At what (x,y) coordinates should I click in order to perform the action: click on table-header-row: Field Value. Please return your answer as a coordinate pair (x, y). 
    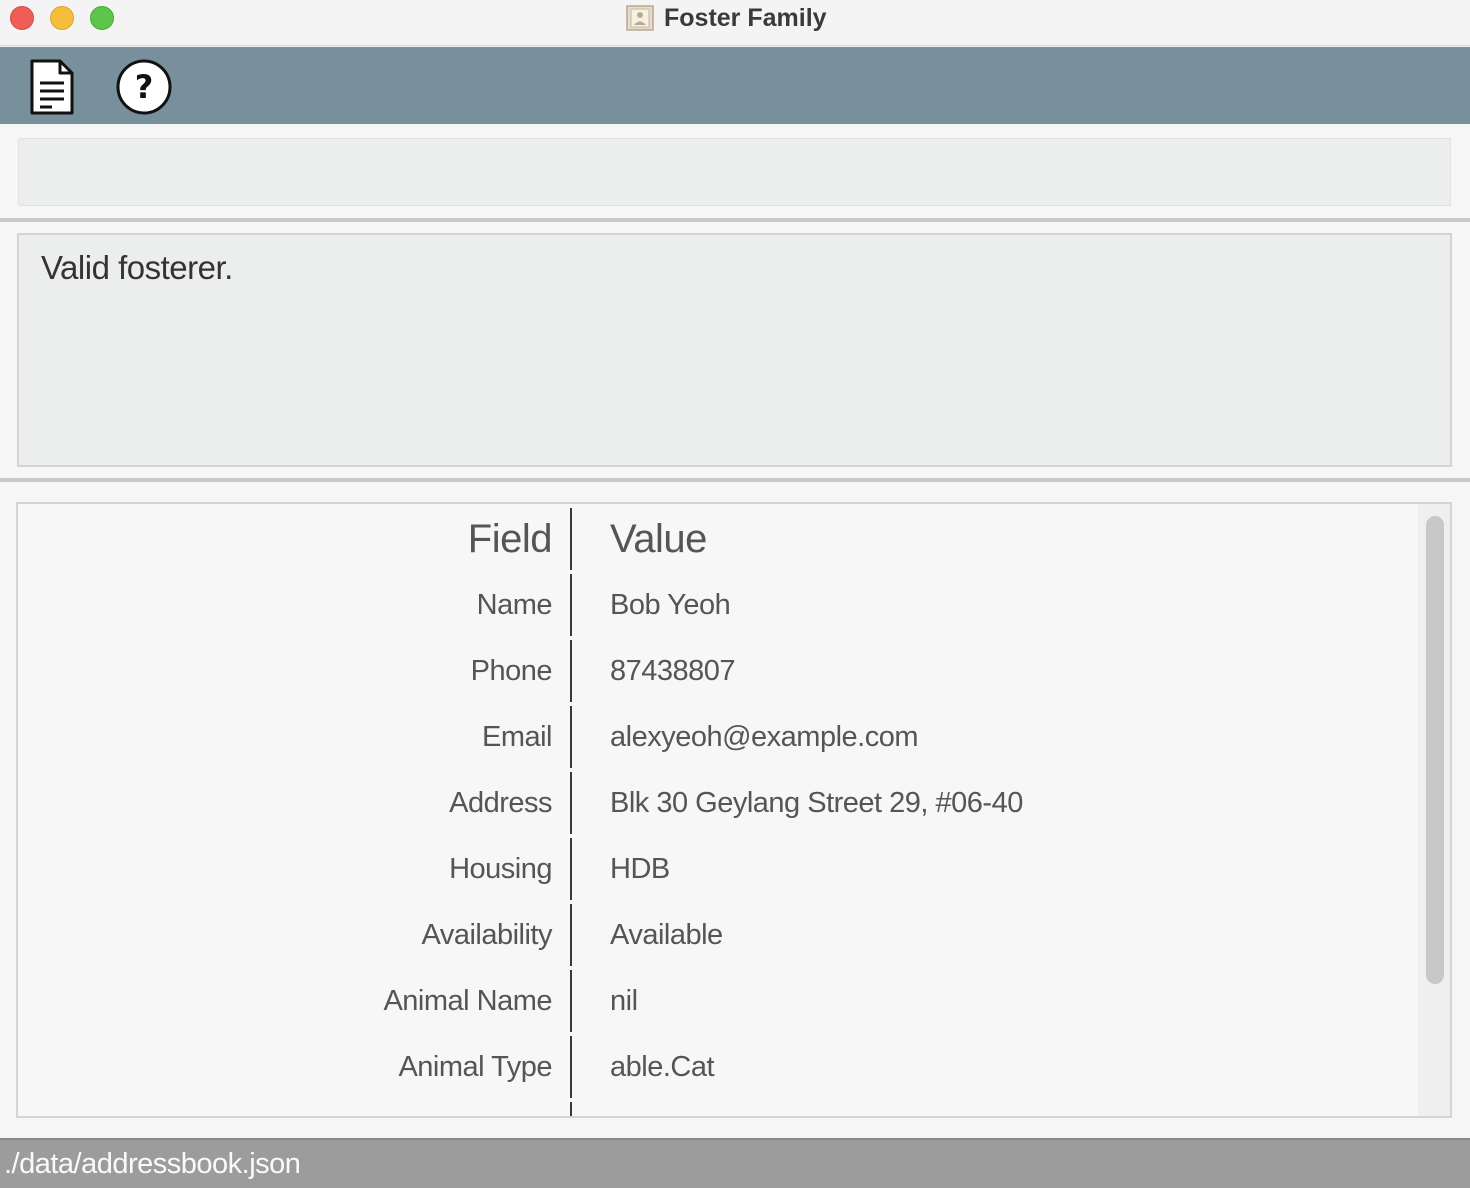
    Looking at the image, I should click on (718, 539).